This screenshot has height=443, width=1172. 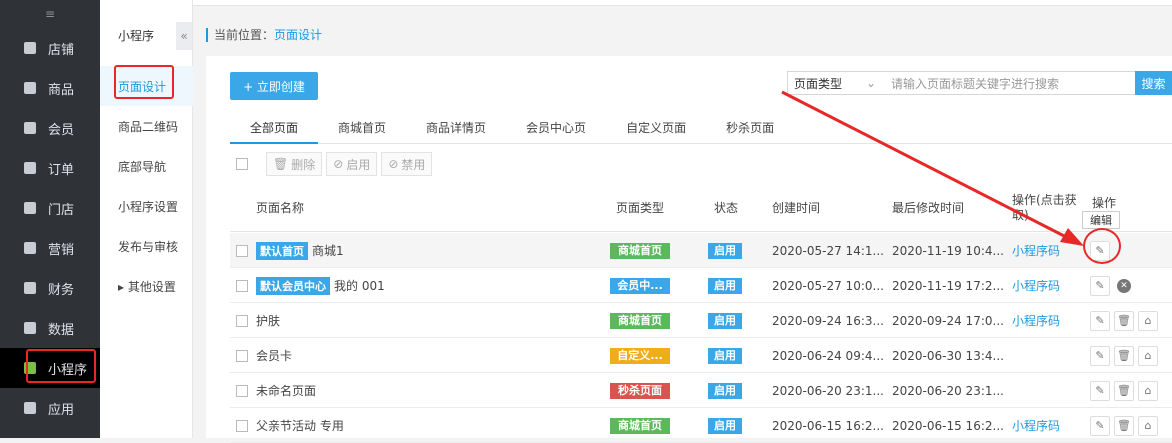 I want to click on arrow-head, so click(x=1072, y=237).